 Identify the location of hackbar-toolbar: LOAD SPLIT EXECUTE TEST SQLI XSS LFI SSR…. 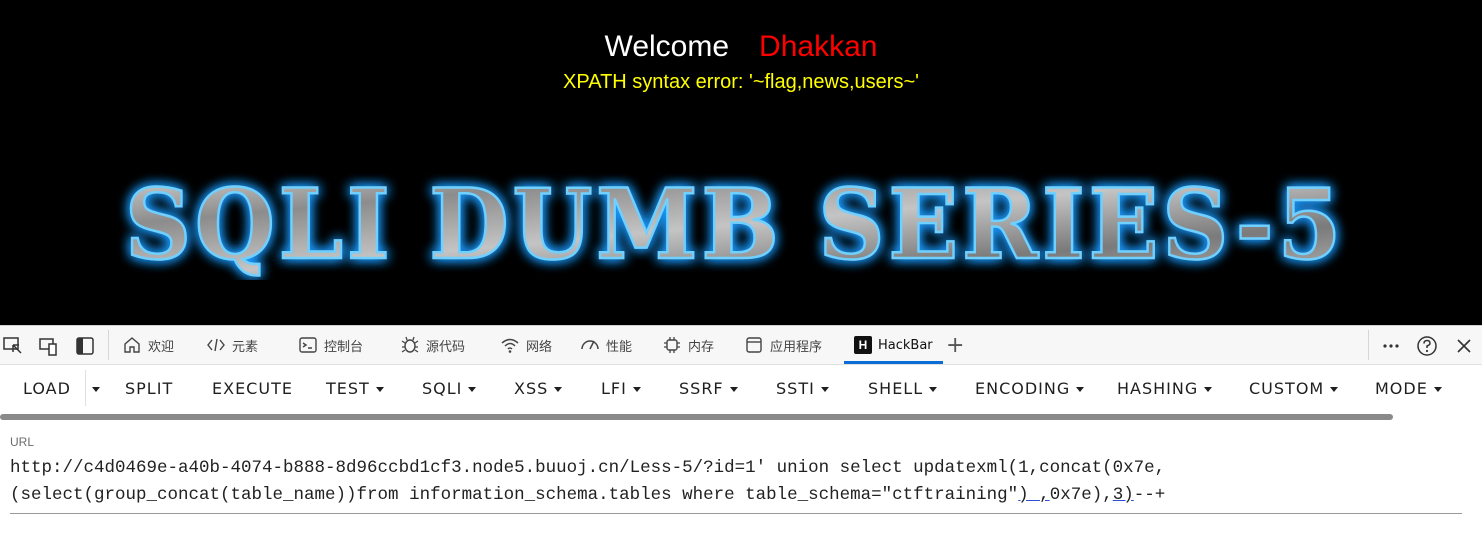
(741, 389).